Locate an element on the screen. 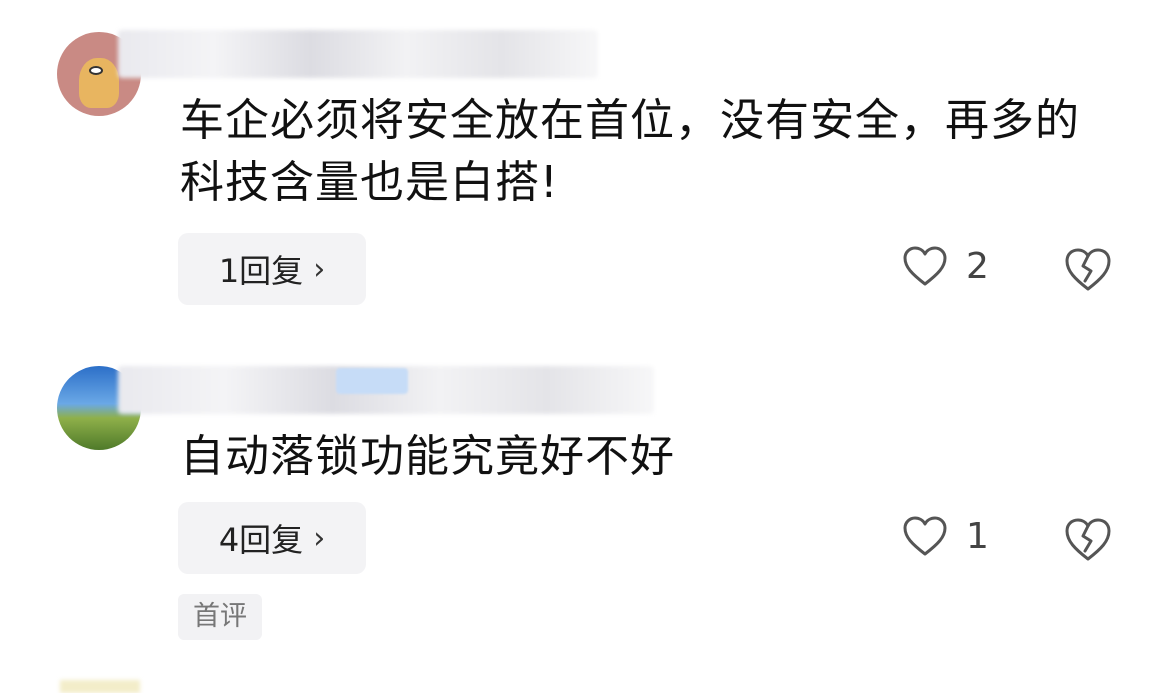 Image resolution: width=1176 pixels, height=693 pixels. view-replies-button: 1回复 › is located at coordinates (272, 269).